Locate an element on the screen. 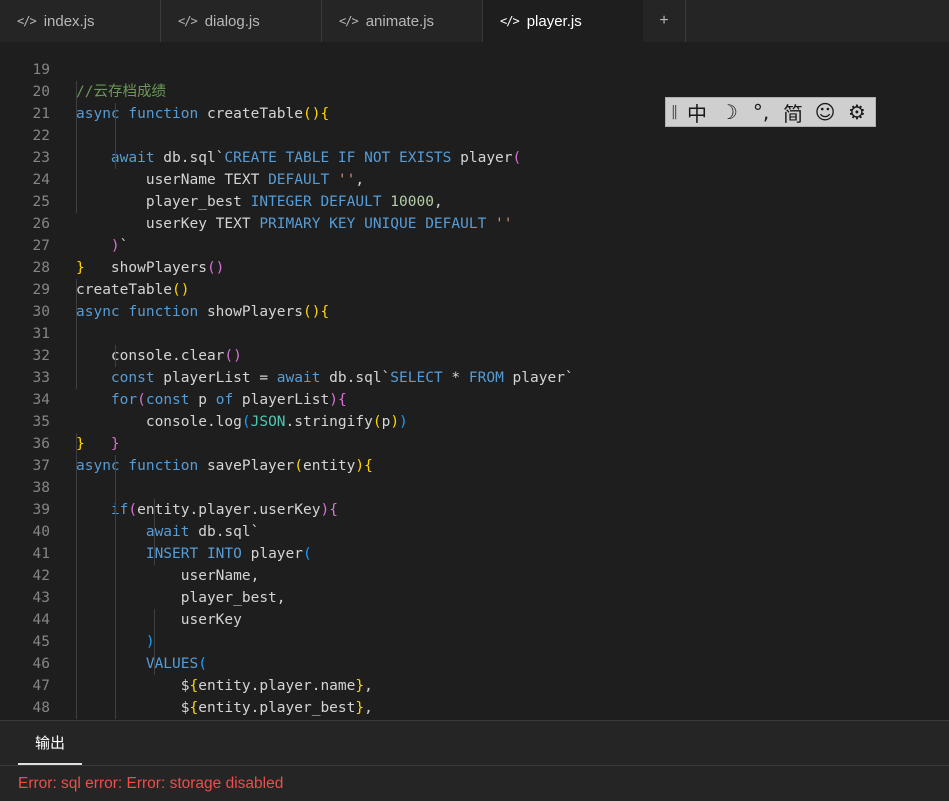 This screenshot has width=949, height=801. ime-toolbar: ‖ 中 ☽ °, 简 ☺ ⚙ is located at coordinates (770, 112).